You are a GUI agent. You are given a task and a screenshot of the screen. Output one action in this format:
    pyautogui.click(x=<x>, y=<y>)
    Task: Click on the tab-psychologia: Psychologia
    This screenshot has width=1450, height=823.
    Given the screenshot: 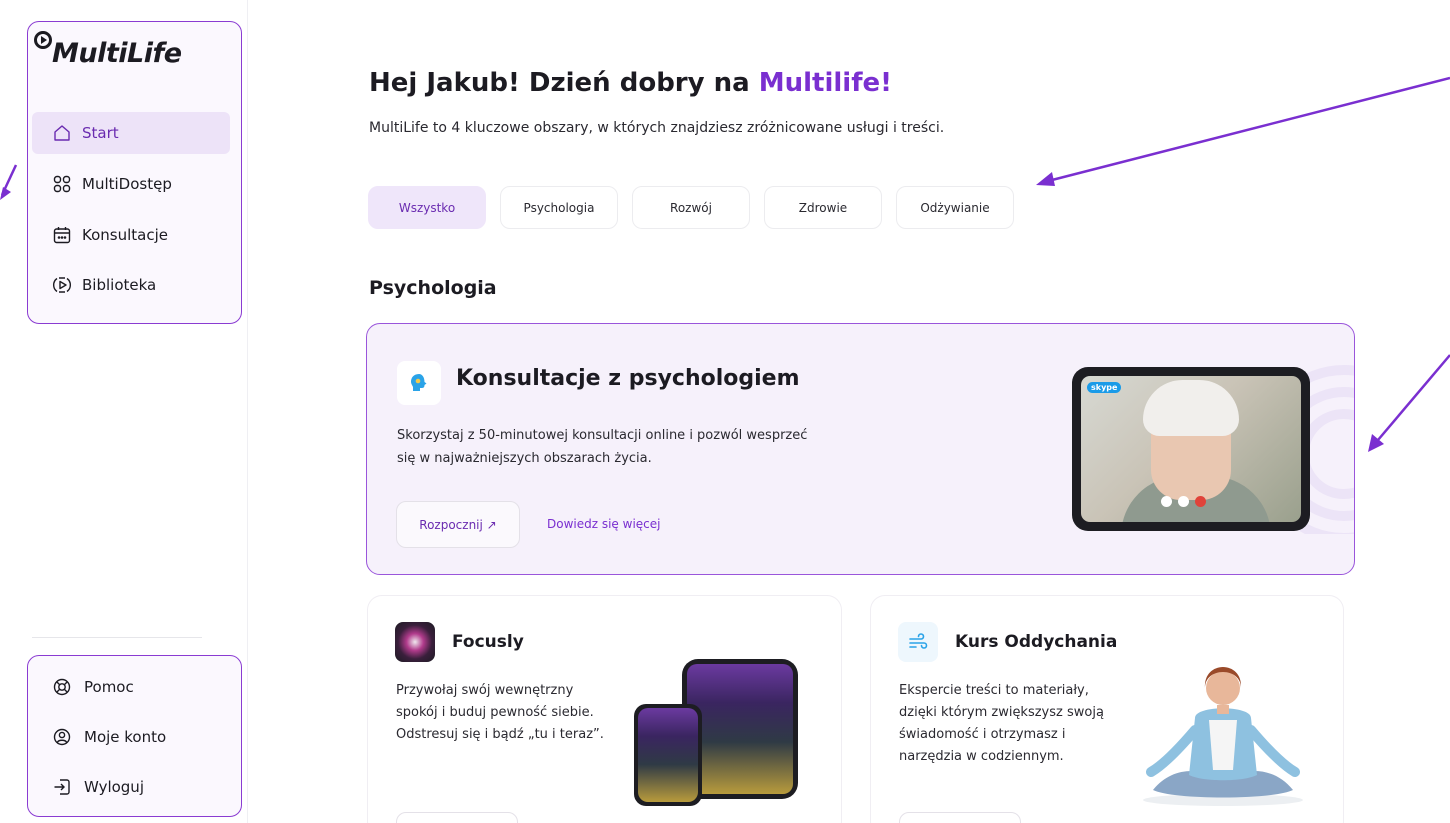 What is the action you would take?
    pyautogui.click(x=559, y=207)
    